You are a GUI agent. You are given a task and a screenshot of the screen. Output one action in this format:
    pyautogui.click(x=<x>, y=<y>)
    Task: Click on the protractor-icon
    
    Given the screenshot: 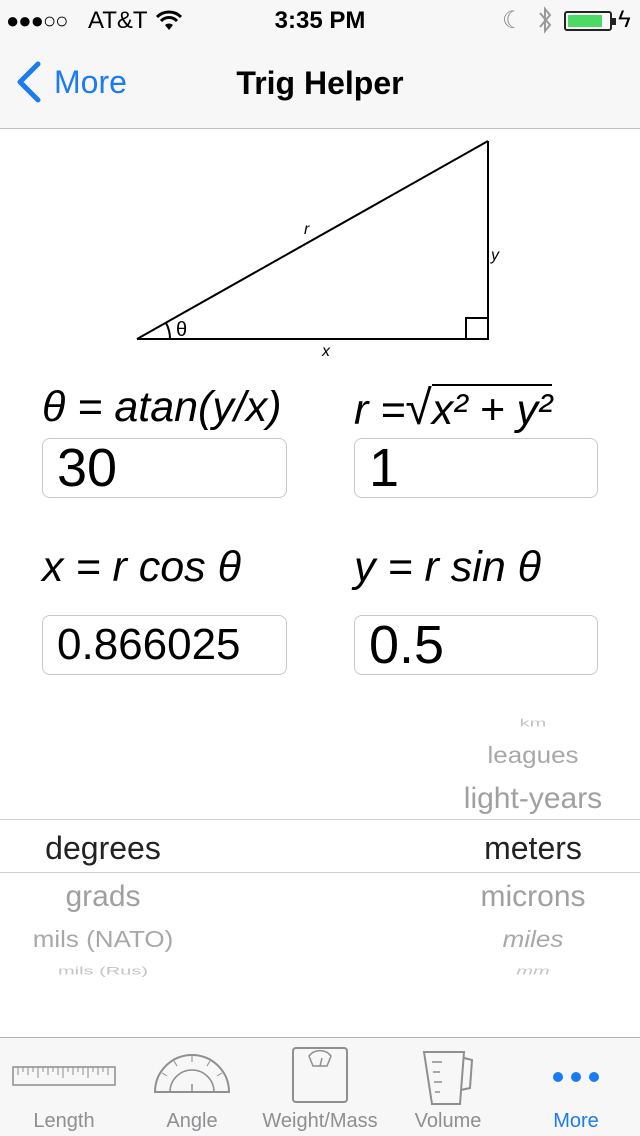 What is the action you would take?
    pyautogui.click(x=192, y=1073)
    